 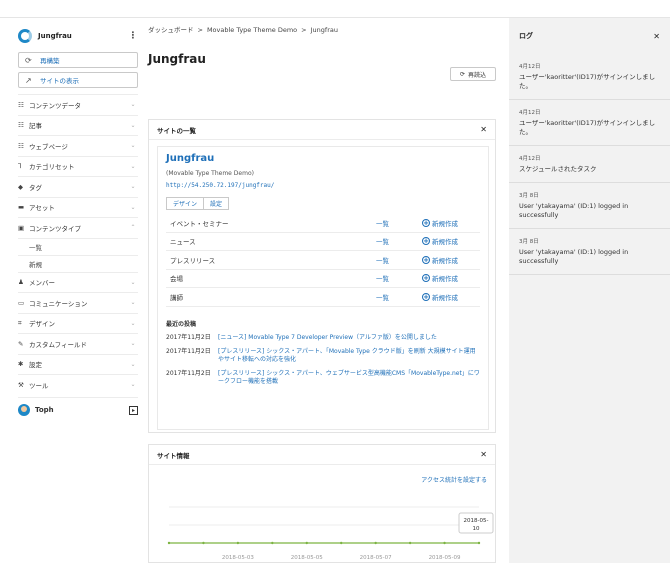 I want to click on sidebar-subitem-new: 新規, so click(x=78, y=263).